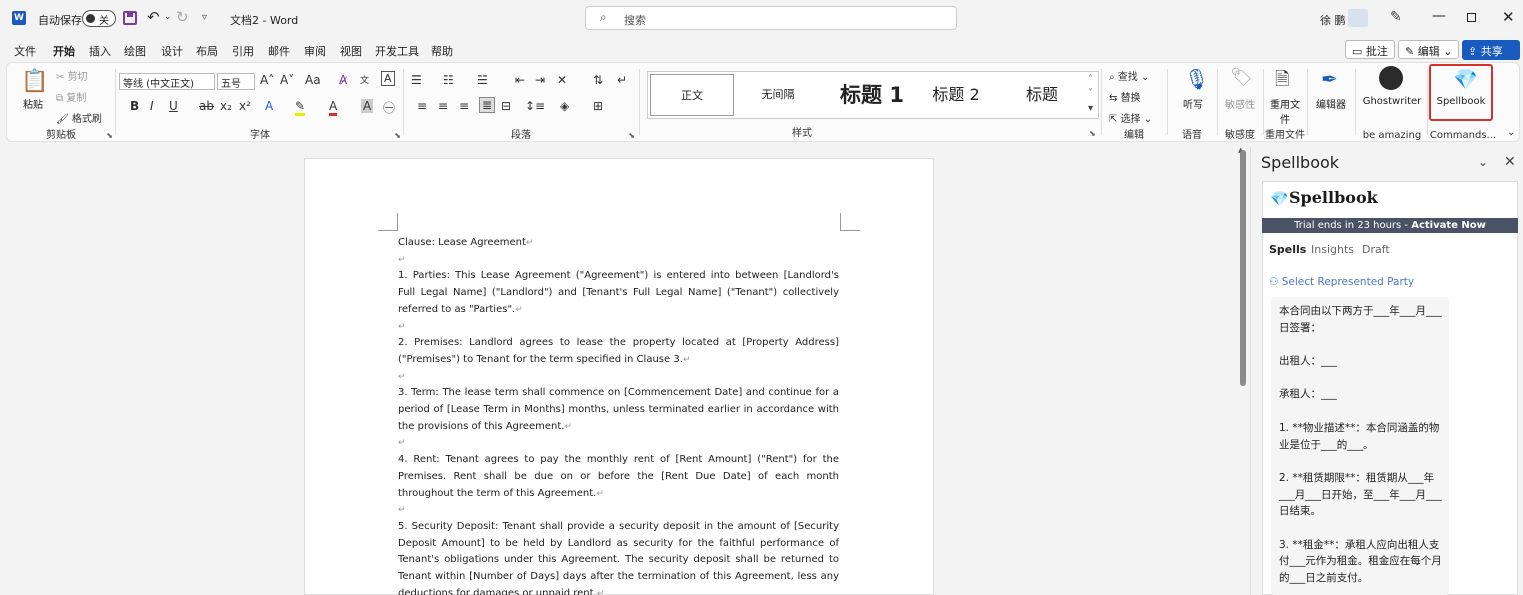  I want to click on multilevel-list-icon: ☱, so click(482, 80).